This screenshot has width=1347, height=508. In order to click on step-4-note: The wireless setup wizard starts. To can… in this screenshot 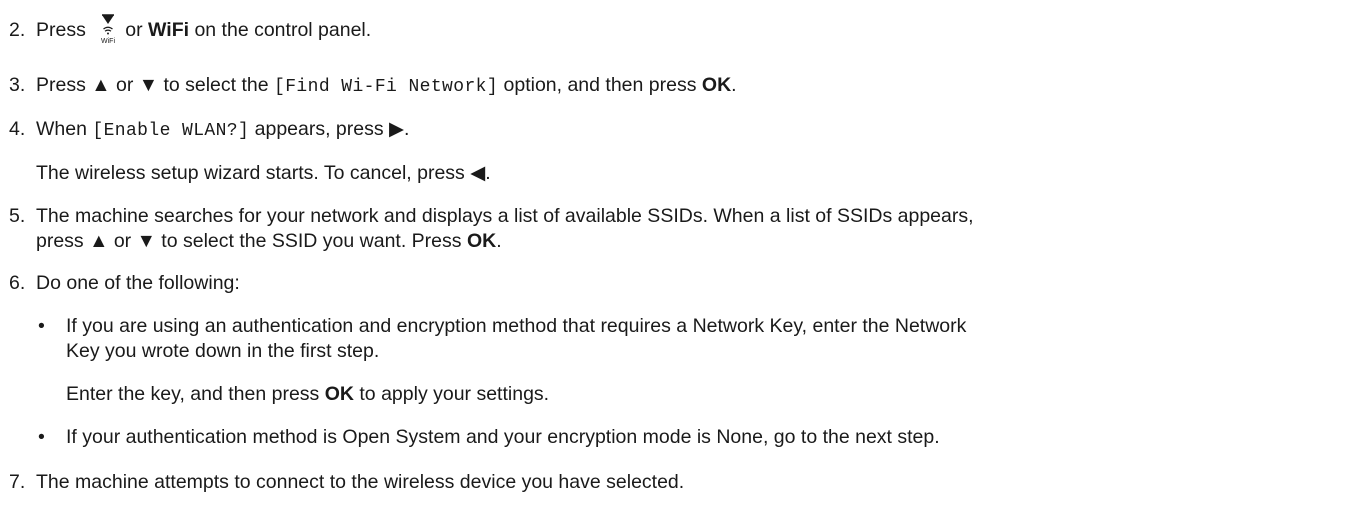, I will do `click(263, 173)`.